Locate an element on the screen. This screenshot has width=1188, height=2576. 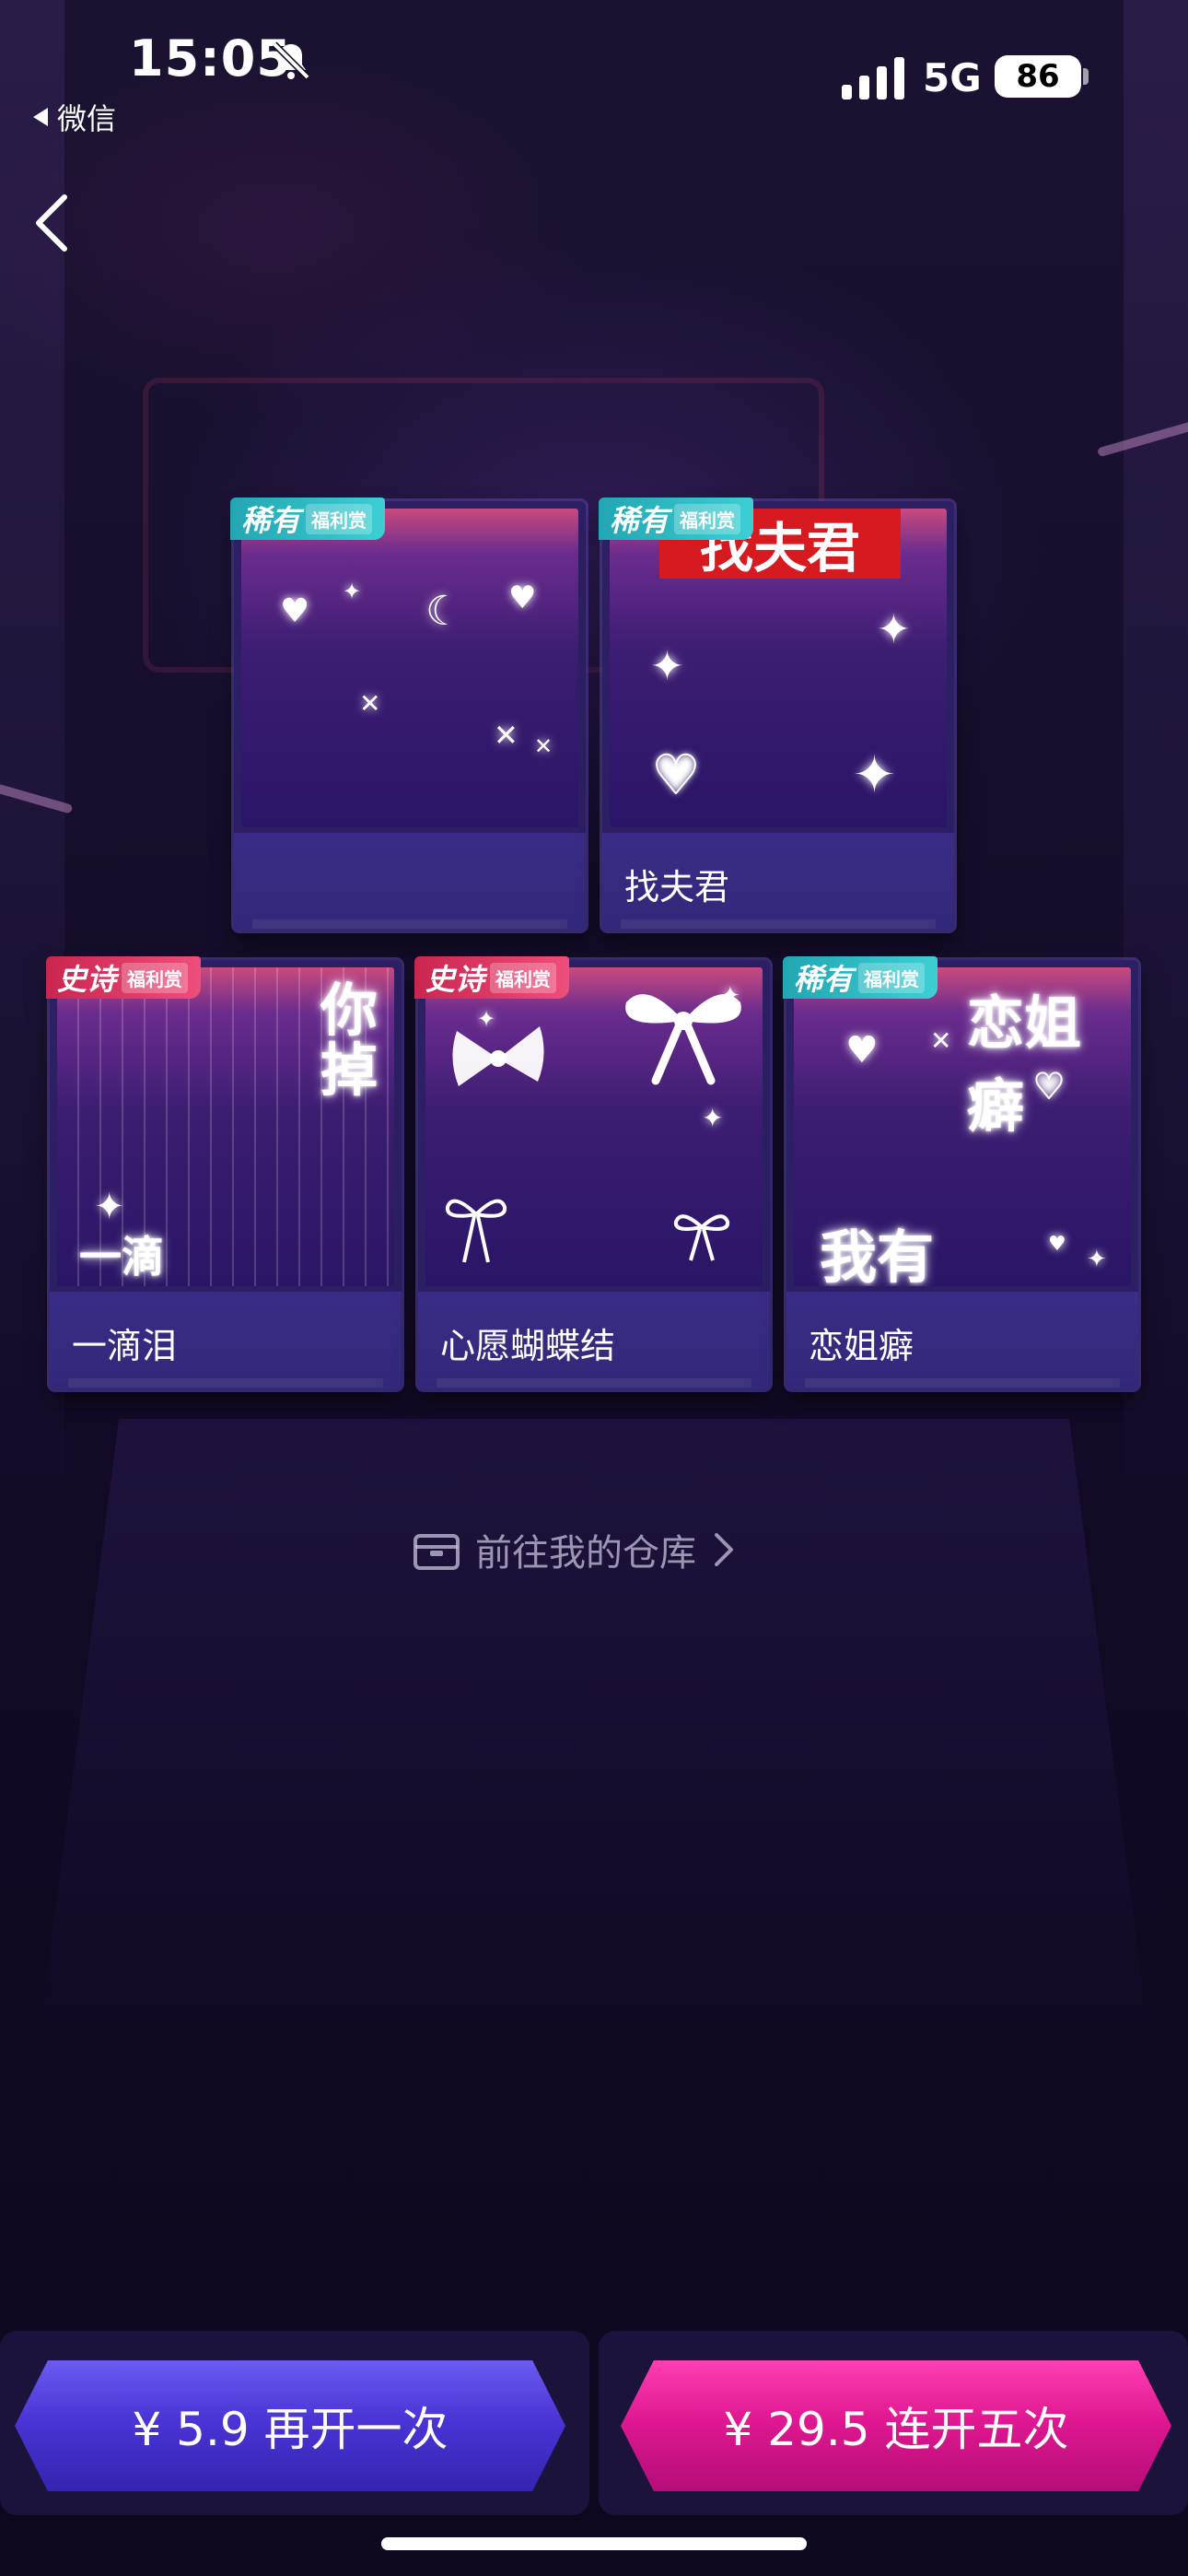
back-to-app: 微信 is located at coordinates (74, 117).